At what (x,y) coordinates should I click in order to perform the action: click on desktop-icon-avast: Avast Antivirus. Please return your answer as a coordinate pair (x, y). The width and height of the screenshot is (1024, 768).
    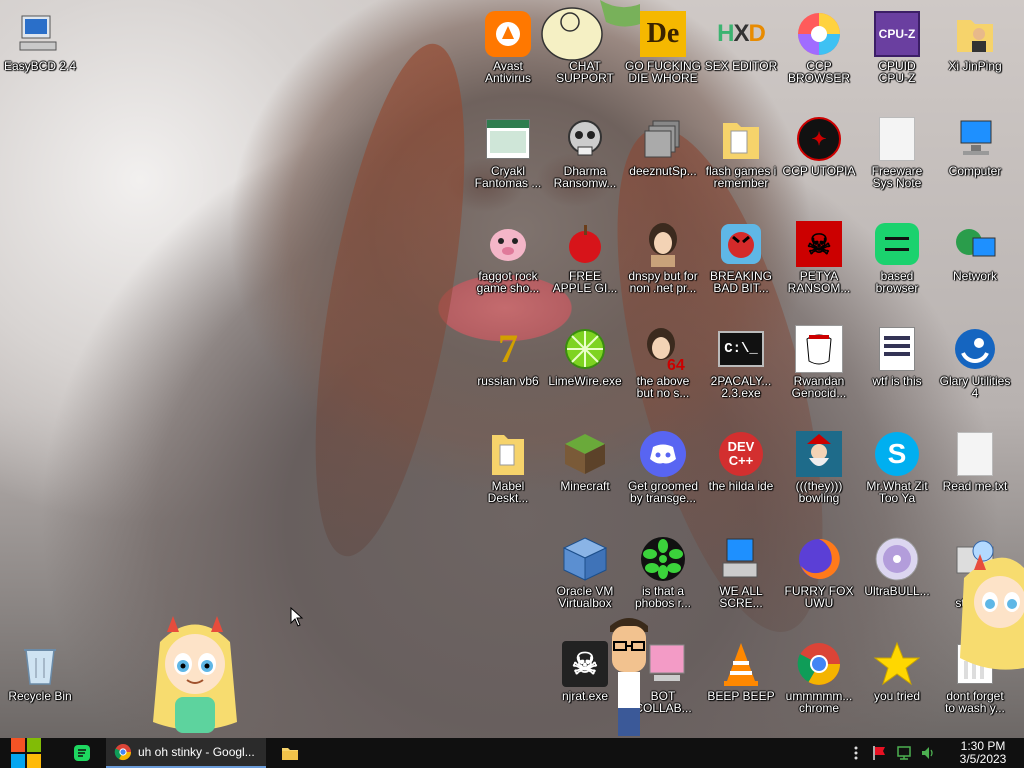
    Looking at the image, I should click on (508, 55).